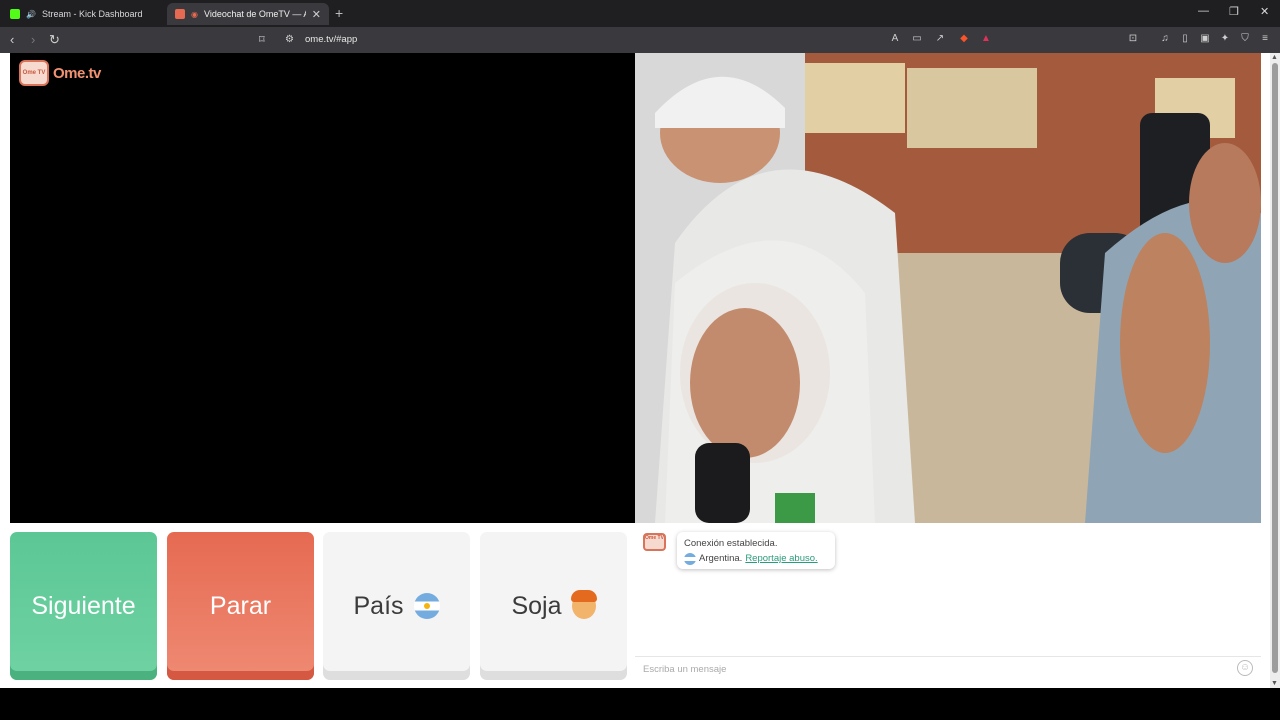 The height and width of the screenshot is (720, 1280). I want to click on tab-ometv: ◉ Videochat de OmeTV — Alte ✕, so click(248, 14).